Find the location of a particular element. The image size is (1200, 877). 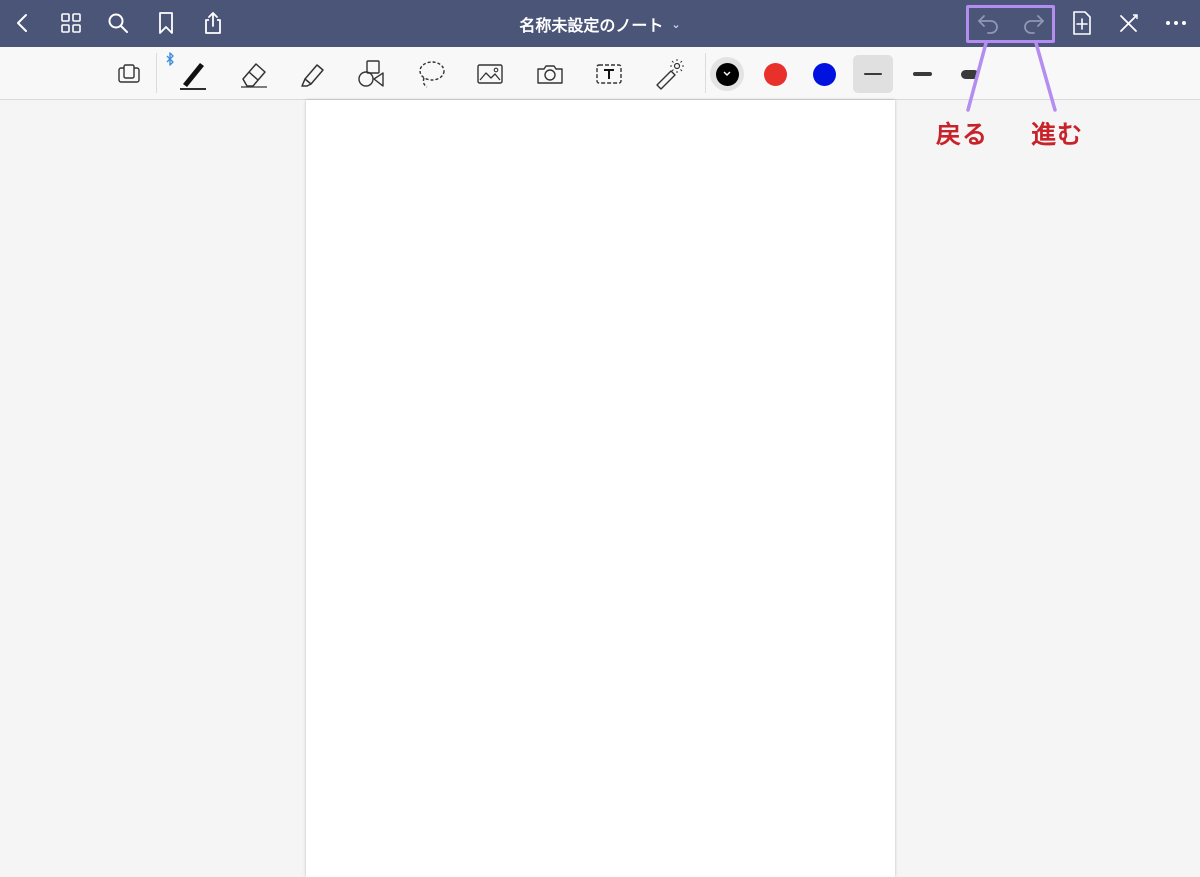

thumbnails-button is located at coordinates (71, 23).